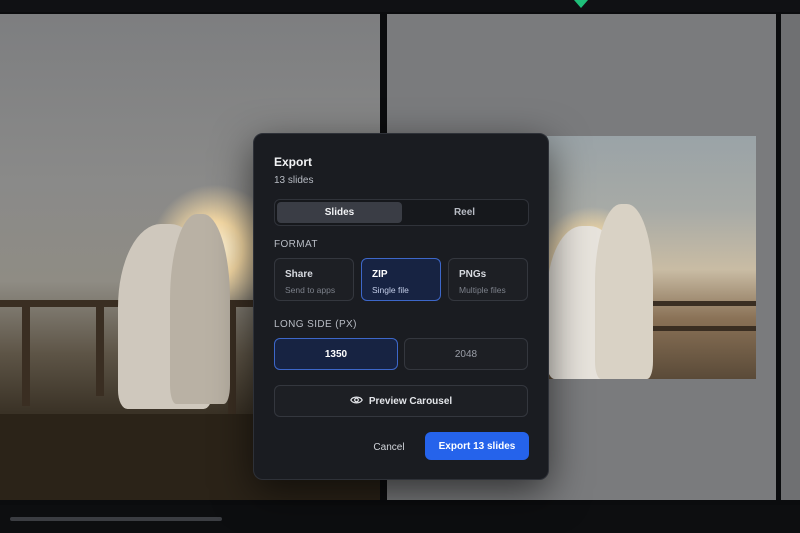 Image resolution: width=800 pixels, height=533 pixels. What do you see at coordinates (293, 162) in the screenshot?
I see `dialog-title: Export` at bounding box center [293, 162].